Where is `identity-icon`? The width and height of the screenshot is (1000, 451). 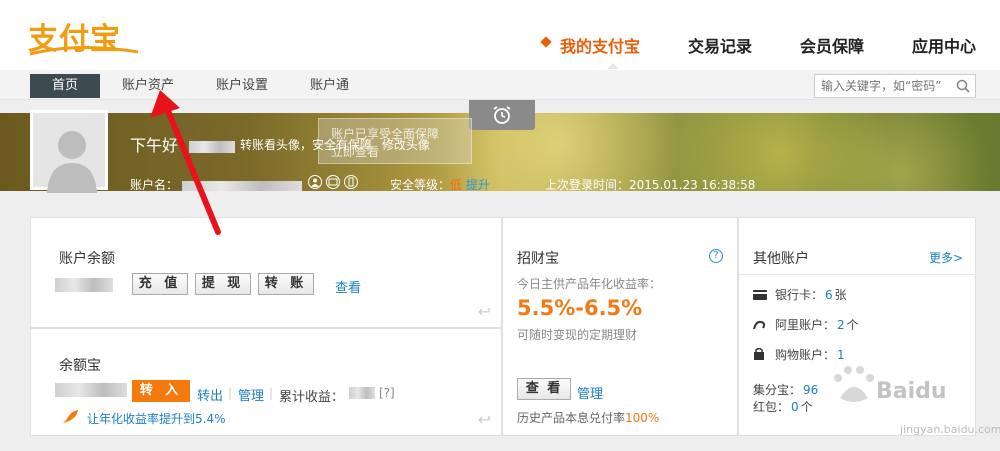 identity-icon is located at coordinates (315, 182).